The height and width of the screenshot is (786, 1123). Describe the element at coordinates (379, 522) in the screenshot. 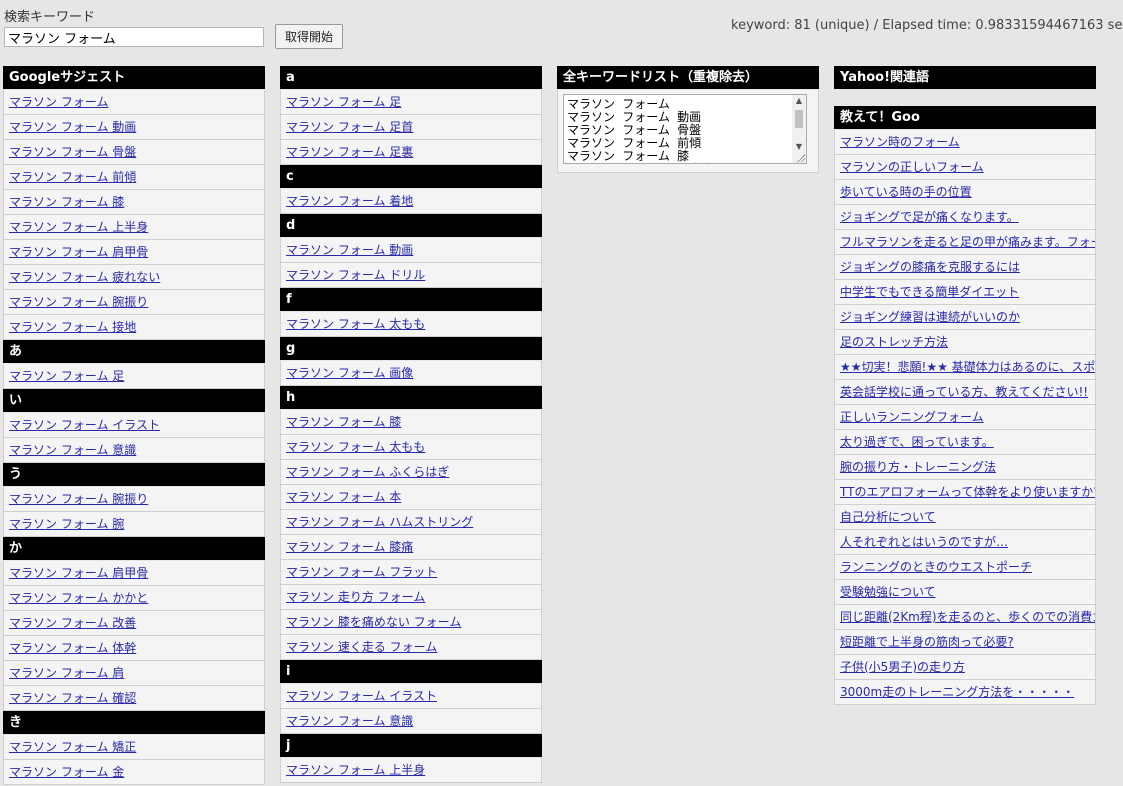

I see `keyword-link: マラソン フォーム ハムストリング` at that location.